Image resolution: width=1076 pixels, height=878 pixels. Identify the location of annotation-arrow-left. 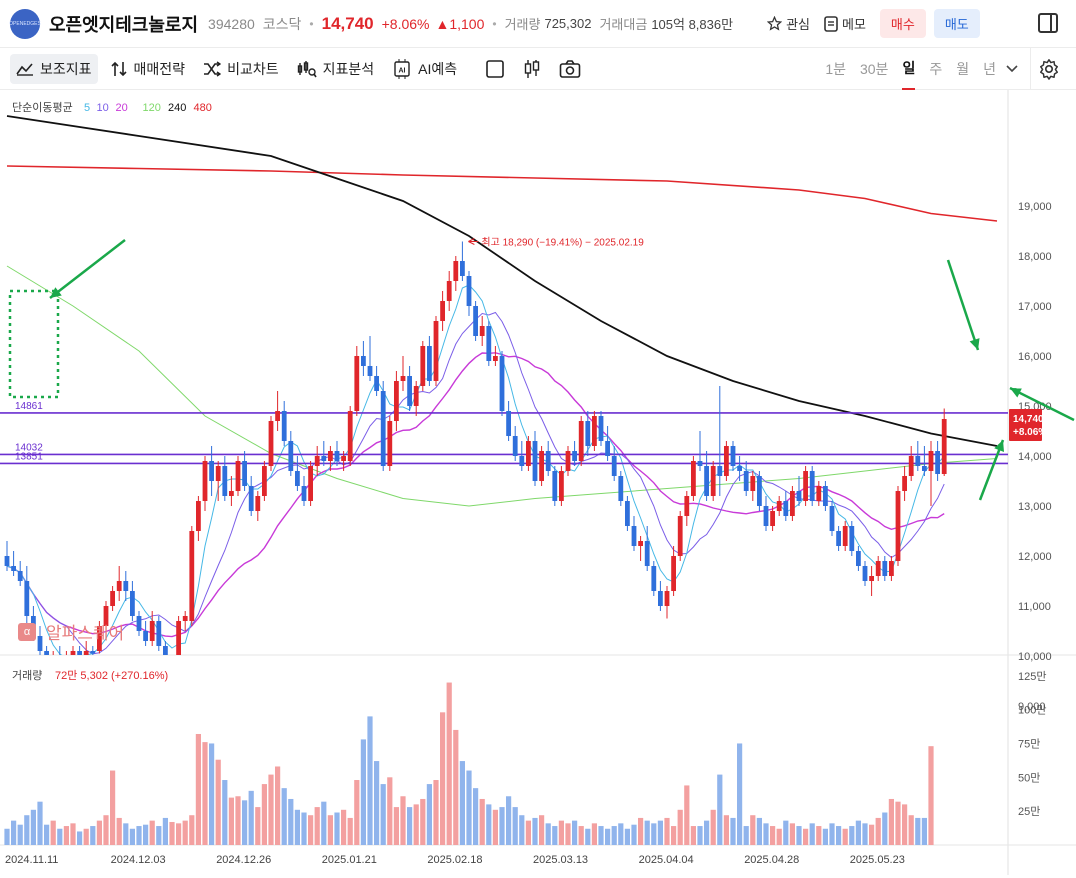
(87, 269).